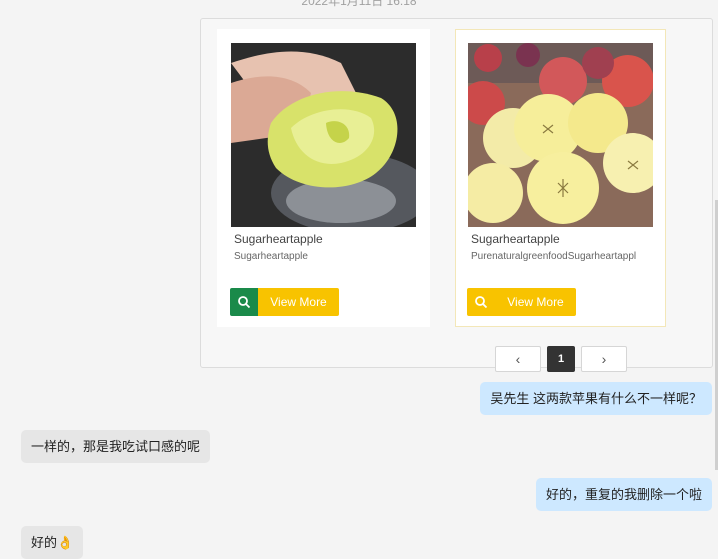 The height and width of the screenshot is (559, 718). What do you see at coordinates (52, 542) in the screenshot?
I see `chat-bubble-received: 好的👌` at bounding box center [52, 542].